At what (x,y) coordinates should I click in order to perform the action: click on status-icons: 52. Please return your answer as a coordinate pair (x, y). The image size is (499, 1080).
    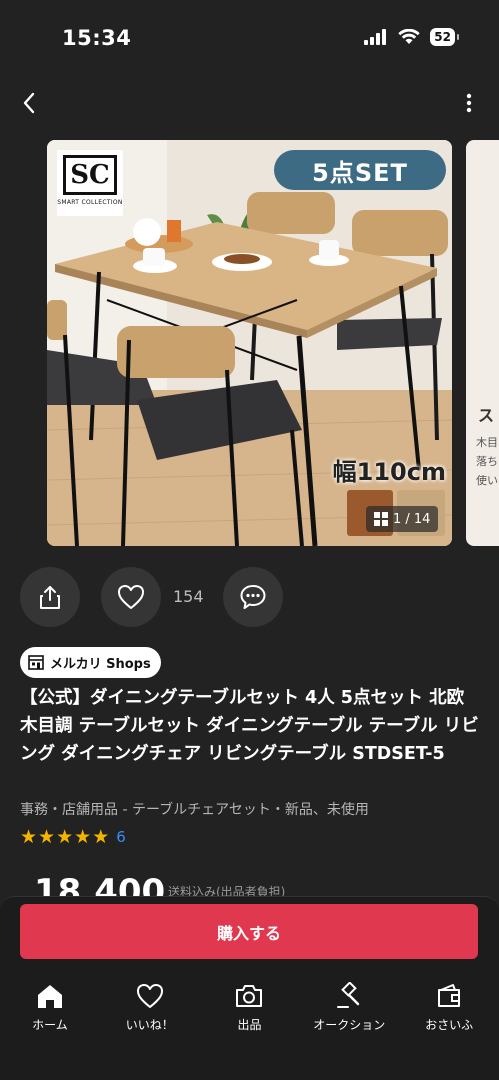
    Looking at the image, I should click on (411, 37).